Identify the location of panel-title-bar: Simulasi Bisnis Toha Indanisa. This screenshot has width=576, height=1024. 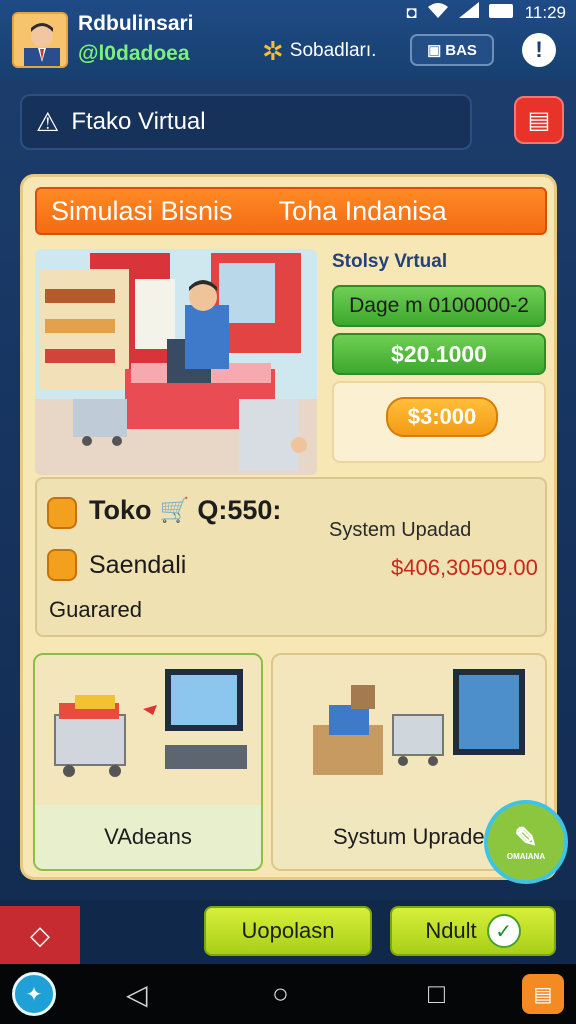
(291, 211).